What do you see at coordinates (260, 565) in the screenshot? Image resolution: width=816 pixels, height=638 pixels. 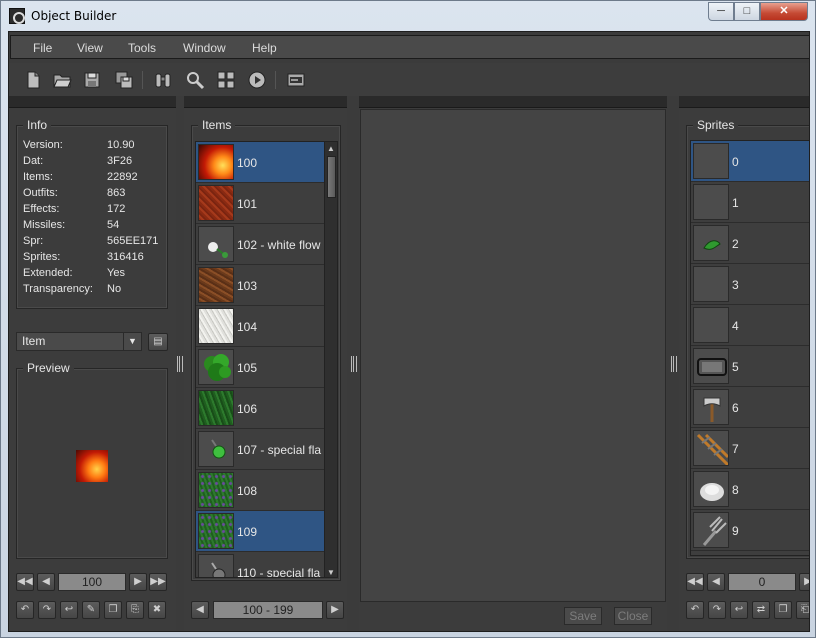 I see `list-item: 110 - special fla` at bounding box center [260, 565].